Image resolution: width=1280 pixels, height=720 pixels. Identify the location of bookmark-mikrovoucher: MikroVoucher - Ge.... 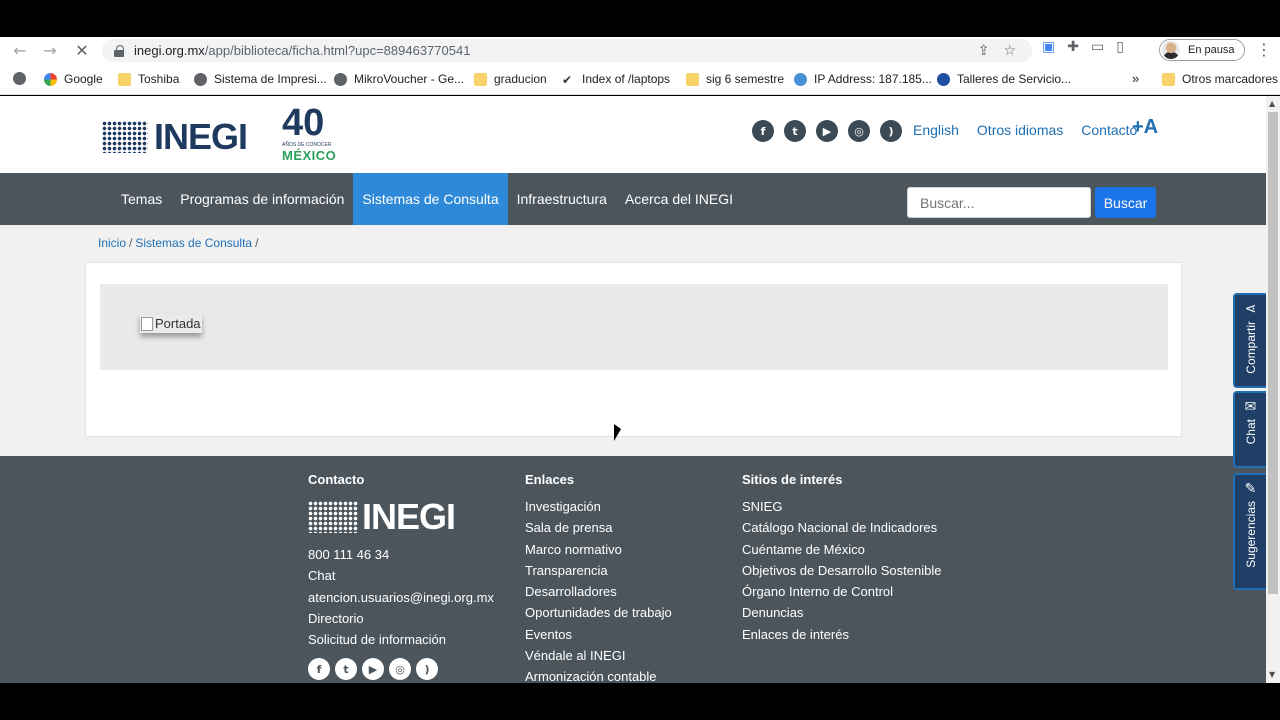
(399, 79).